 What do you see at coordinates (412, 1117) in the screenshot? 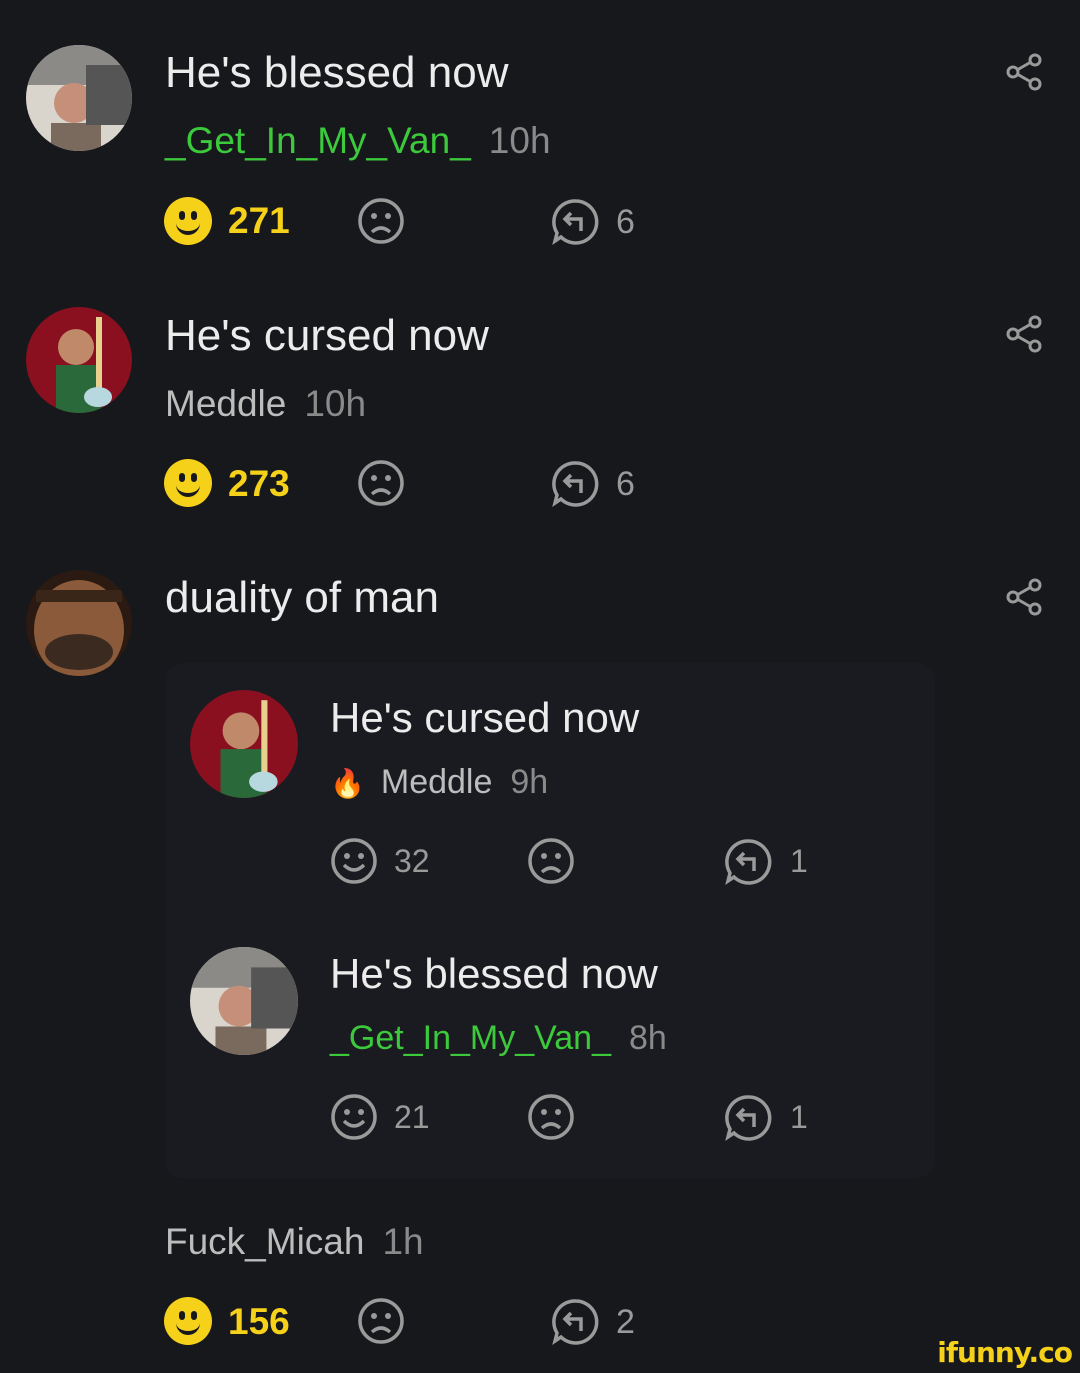
I see `smile-count: 21` at bounding box center [412, 1117].